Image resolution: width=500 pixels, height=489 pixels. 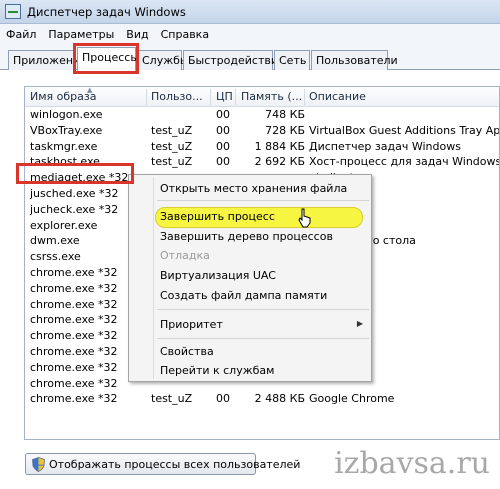 What do you see at coordinates (352, 399) in the screenshot?
I see `process-description: Google Chrome` at bounding box center [352, 399].